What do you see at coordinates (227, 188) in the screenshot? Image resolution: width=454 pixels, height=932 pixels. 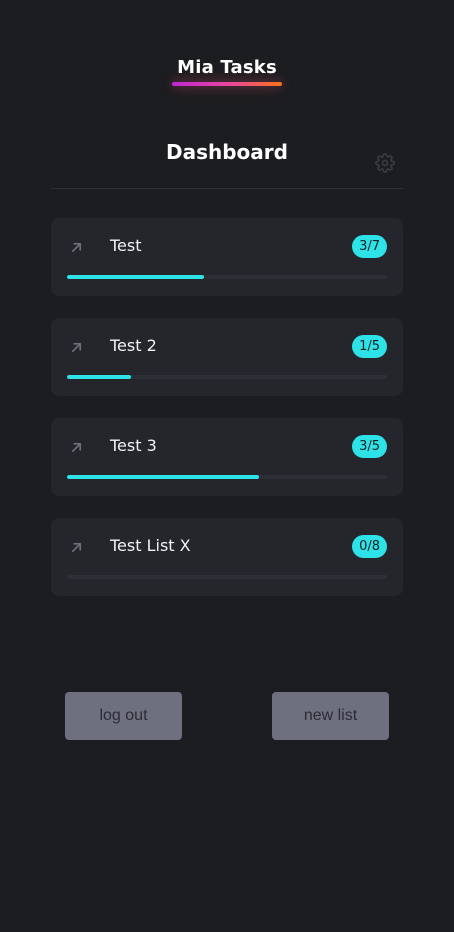 I see `header-divider` at bounding box center [227, 188].